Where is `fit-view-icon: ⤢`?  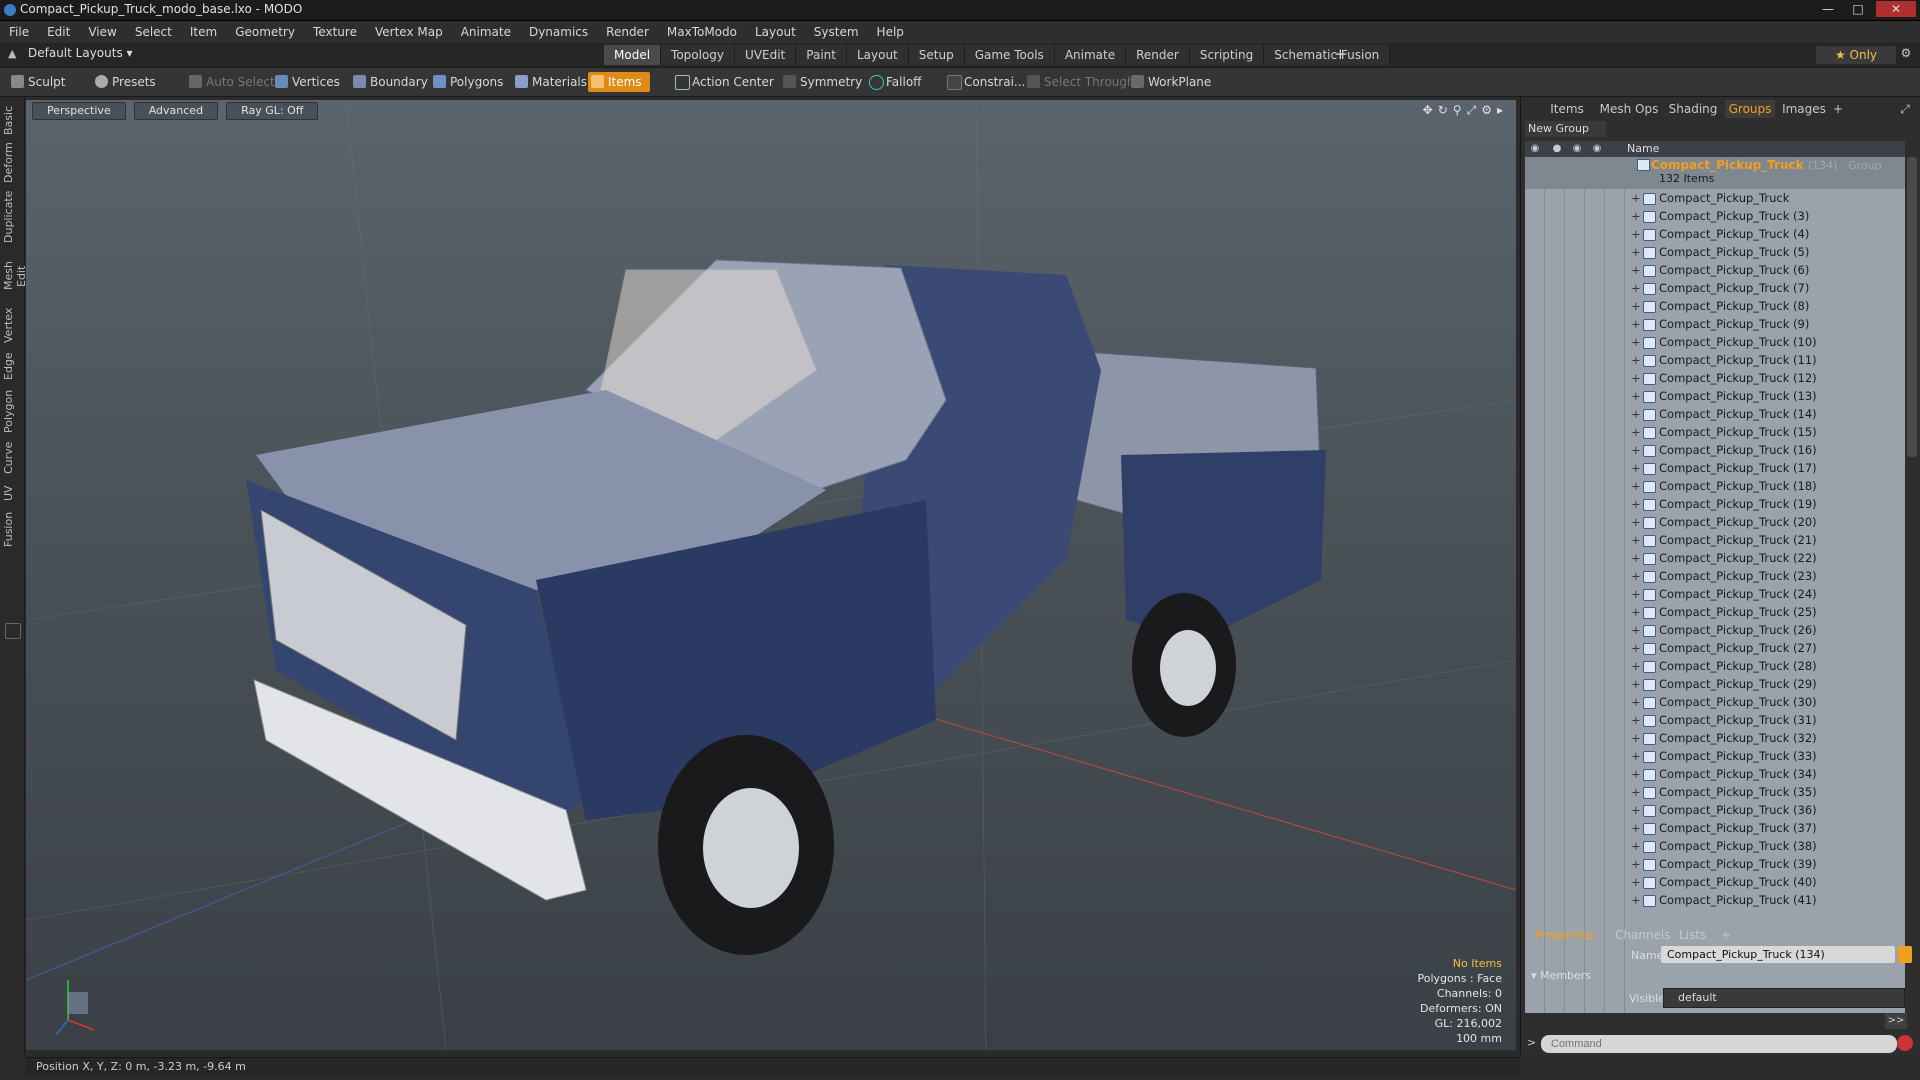
fit-view-icon: ⤢ is located at coordinates (1474, 110).